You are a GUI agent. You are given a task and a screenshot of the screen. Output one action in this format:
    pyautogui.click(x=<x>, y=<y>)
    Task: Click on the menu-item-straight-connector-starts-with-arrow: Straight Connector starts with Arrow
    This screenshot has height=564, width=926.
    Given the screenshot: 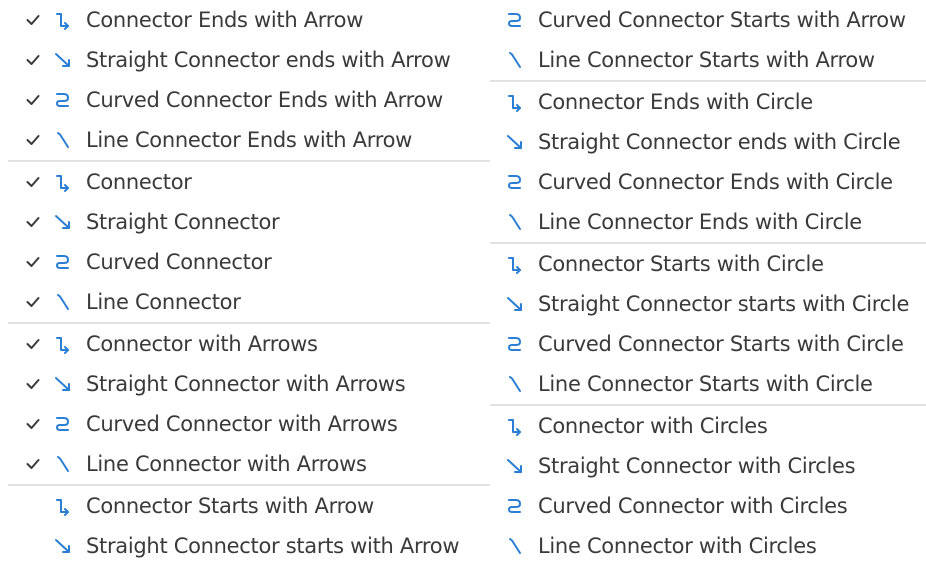 What is the action you would take?
    pyautogui.click(x=245, y=545)
    